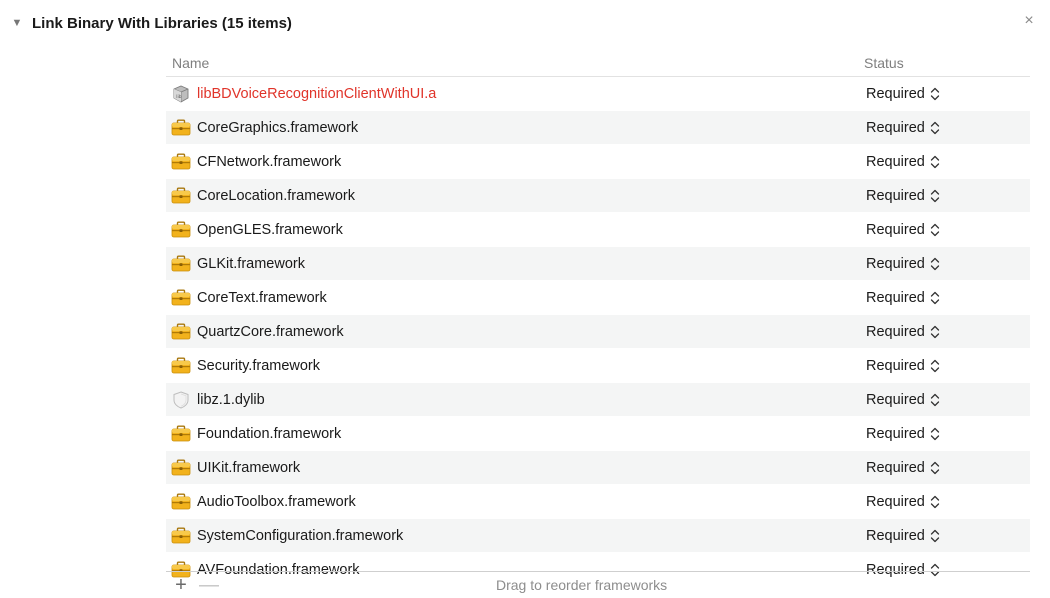 The height and width of the screenshot is (598, 1050). Describe the element at coordinates (516, 366) in the screenshot. I see `name-cell: Security.framework` at that location.